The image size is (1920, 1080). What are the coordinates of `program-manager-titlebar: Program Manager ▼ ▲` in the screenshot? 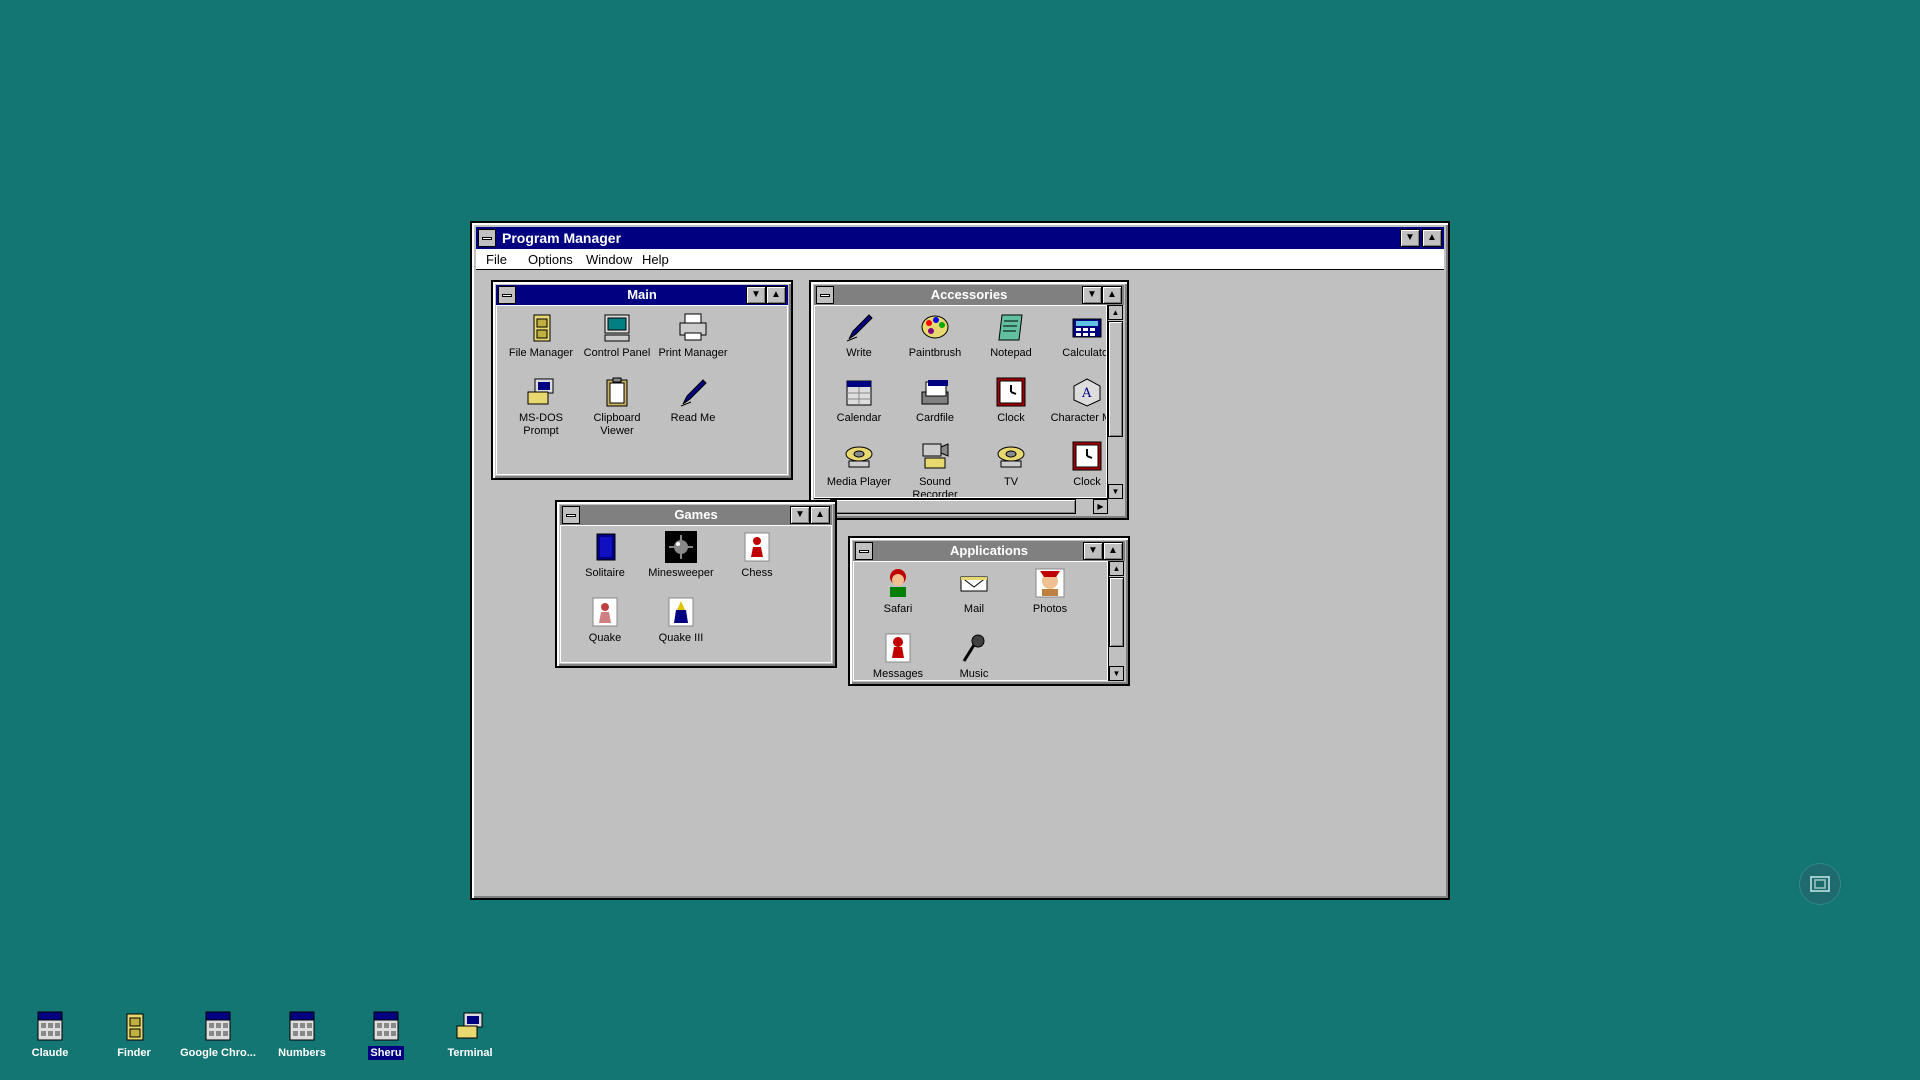 It's located at (960, 238).